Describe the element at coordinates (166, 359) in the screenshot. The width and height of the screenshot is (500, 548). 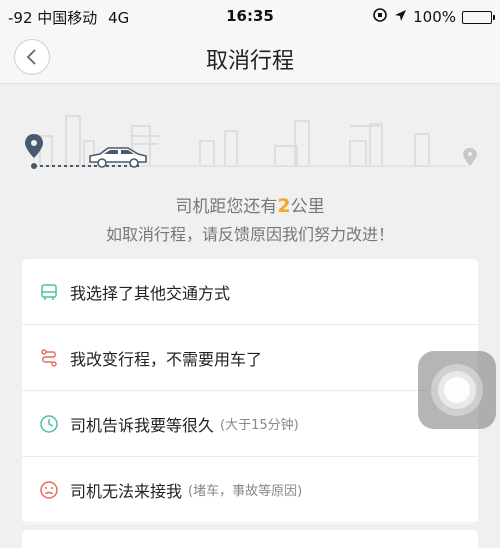
I see `reason-label: 我改变行程，不需要用车了` at that location.